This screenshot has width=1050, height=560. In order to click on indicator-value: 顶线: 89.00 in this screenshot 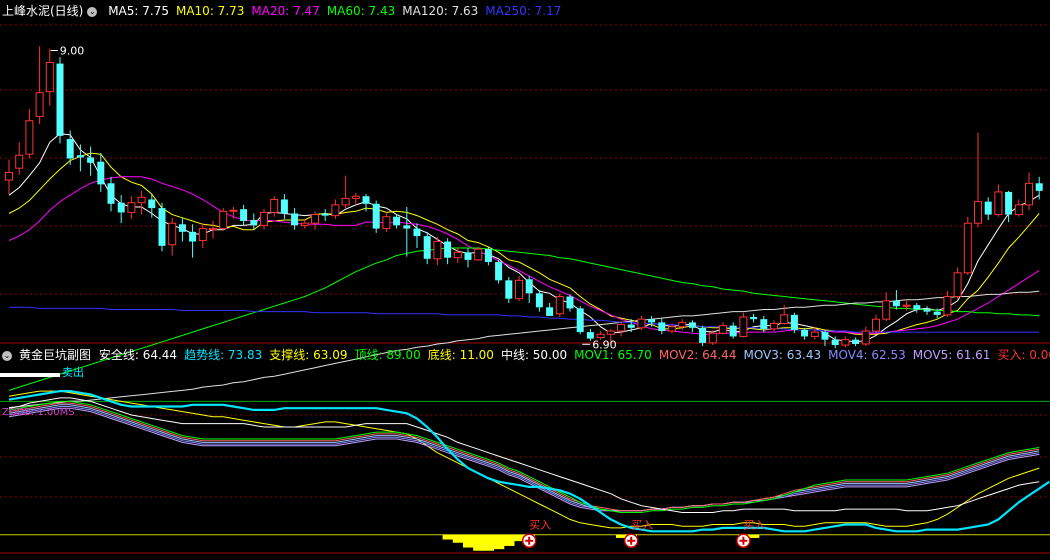, I will do `click(387, 355)`.